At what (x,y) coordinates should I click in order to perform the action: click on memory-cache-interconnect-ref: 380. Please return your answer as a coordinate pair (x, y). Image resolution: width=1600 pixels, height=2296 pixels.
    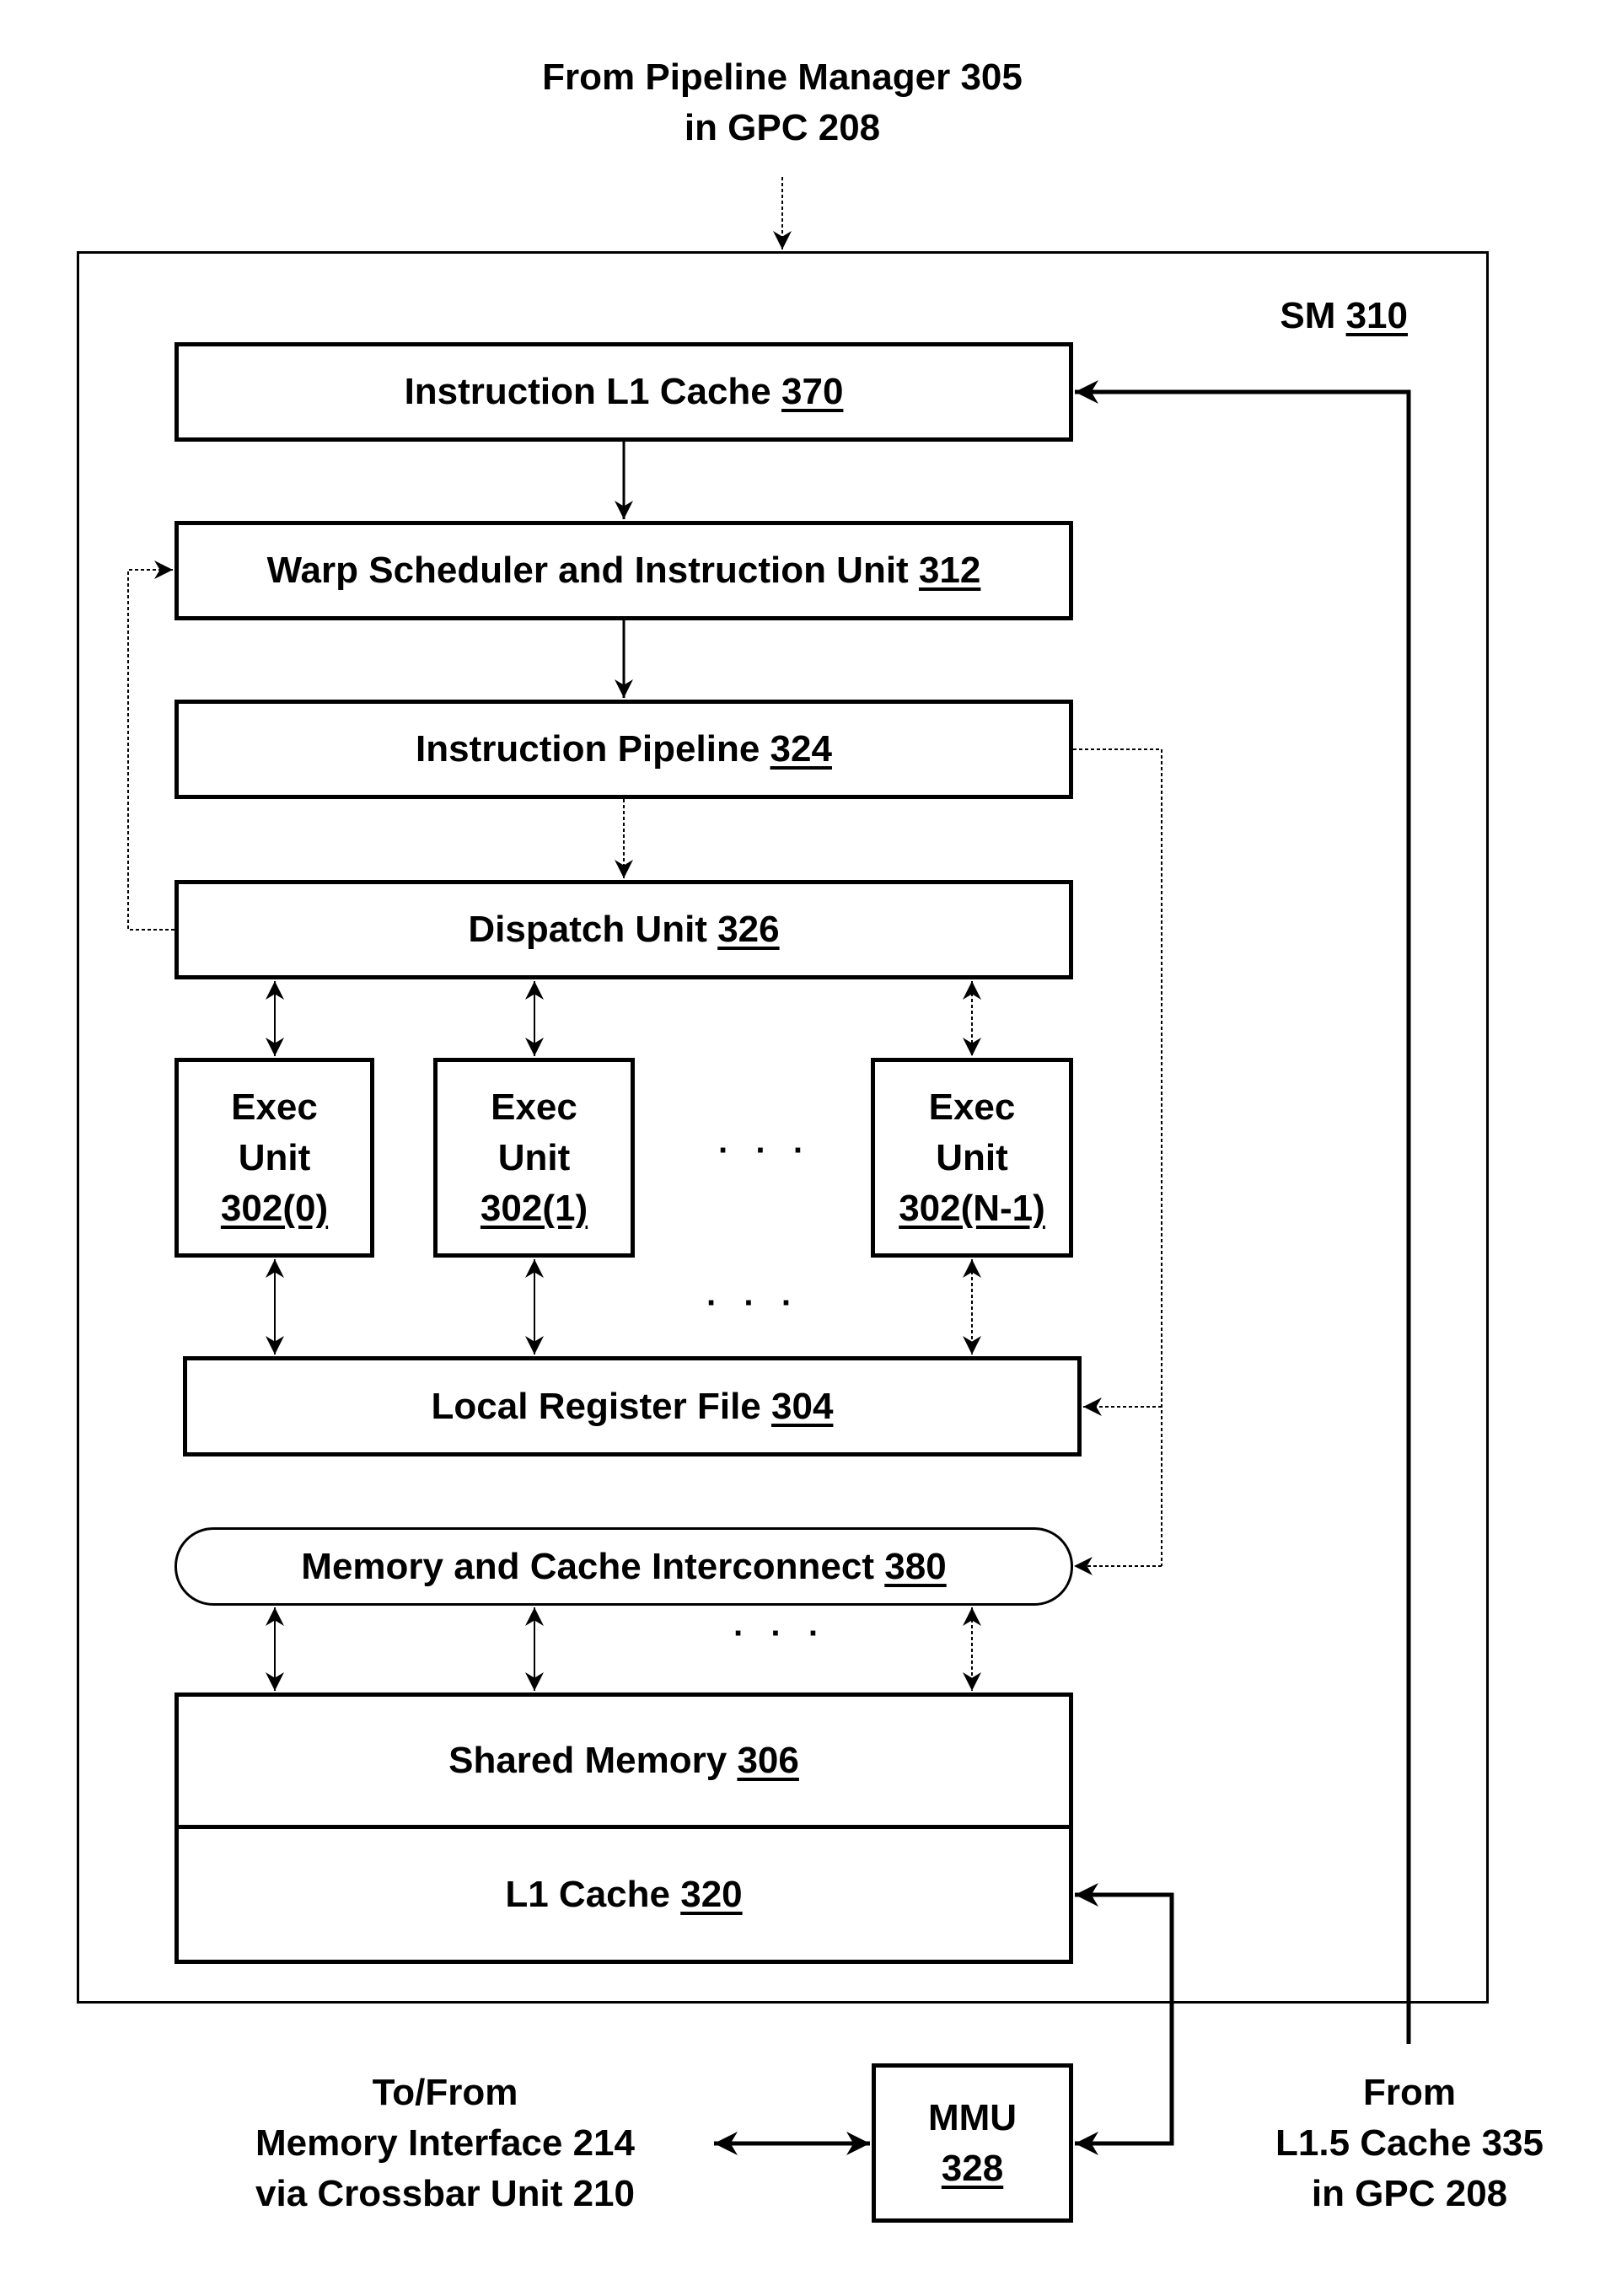
    Looking at the image, I should click on (915, 1566).